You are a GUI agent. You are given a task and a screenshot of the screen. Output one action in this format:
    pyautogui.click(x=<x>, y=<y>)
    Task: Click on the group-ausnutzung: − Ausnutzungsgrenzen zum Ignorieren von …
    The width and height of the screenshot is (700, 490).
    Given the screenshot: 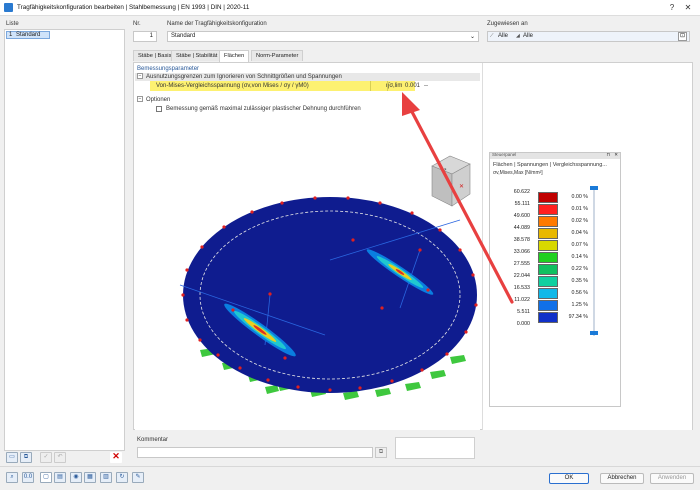 What is the action you would take?
    pyautogui.click(x=307, y=77)
    